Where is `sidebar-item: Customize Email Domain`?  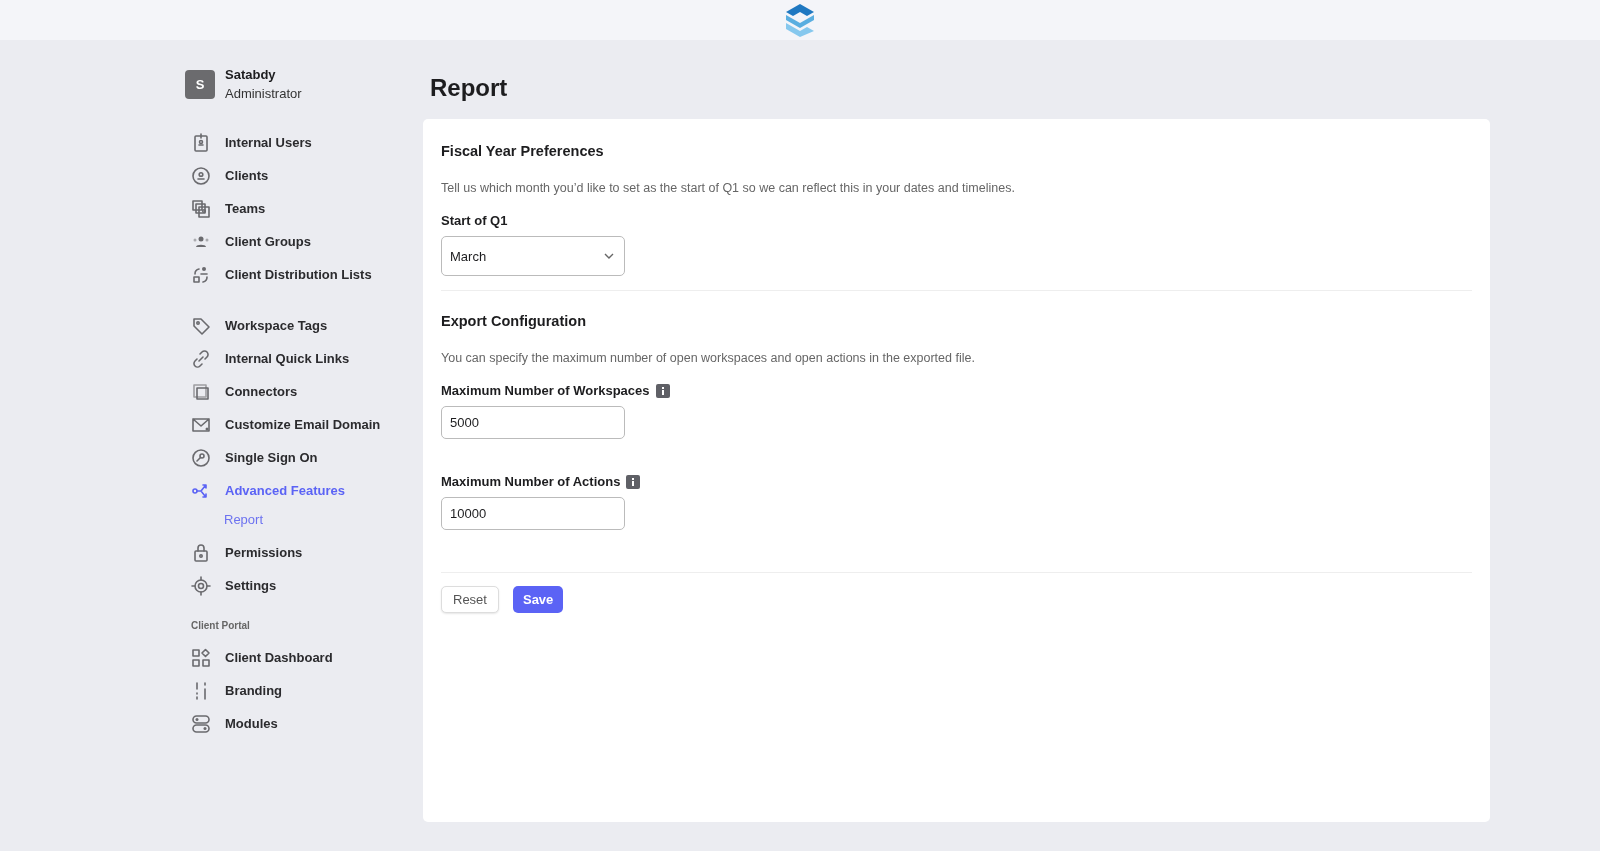
sidebar-item: Customize Email Domain is located at coordinates (283, 424).